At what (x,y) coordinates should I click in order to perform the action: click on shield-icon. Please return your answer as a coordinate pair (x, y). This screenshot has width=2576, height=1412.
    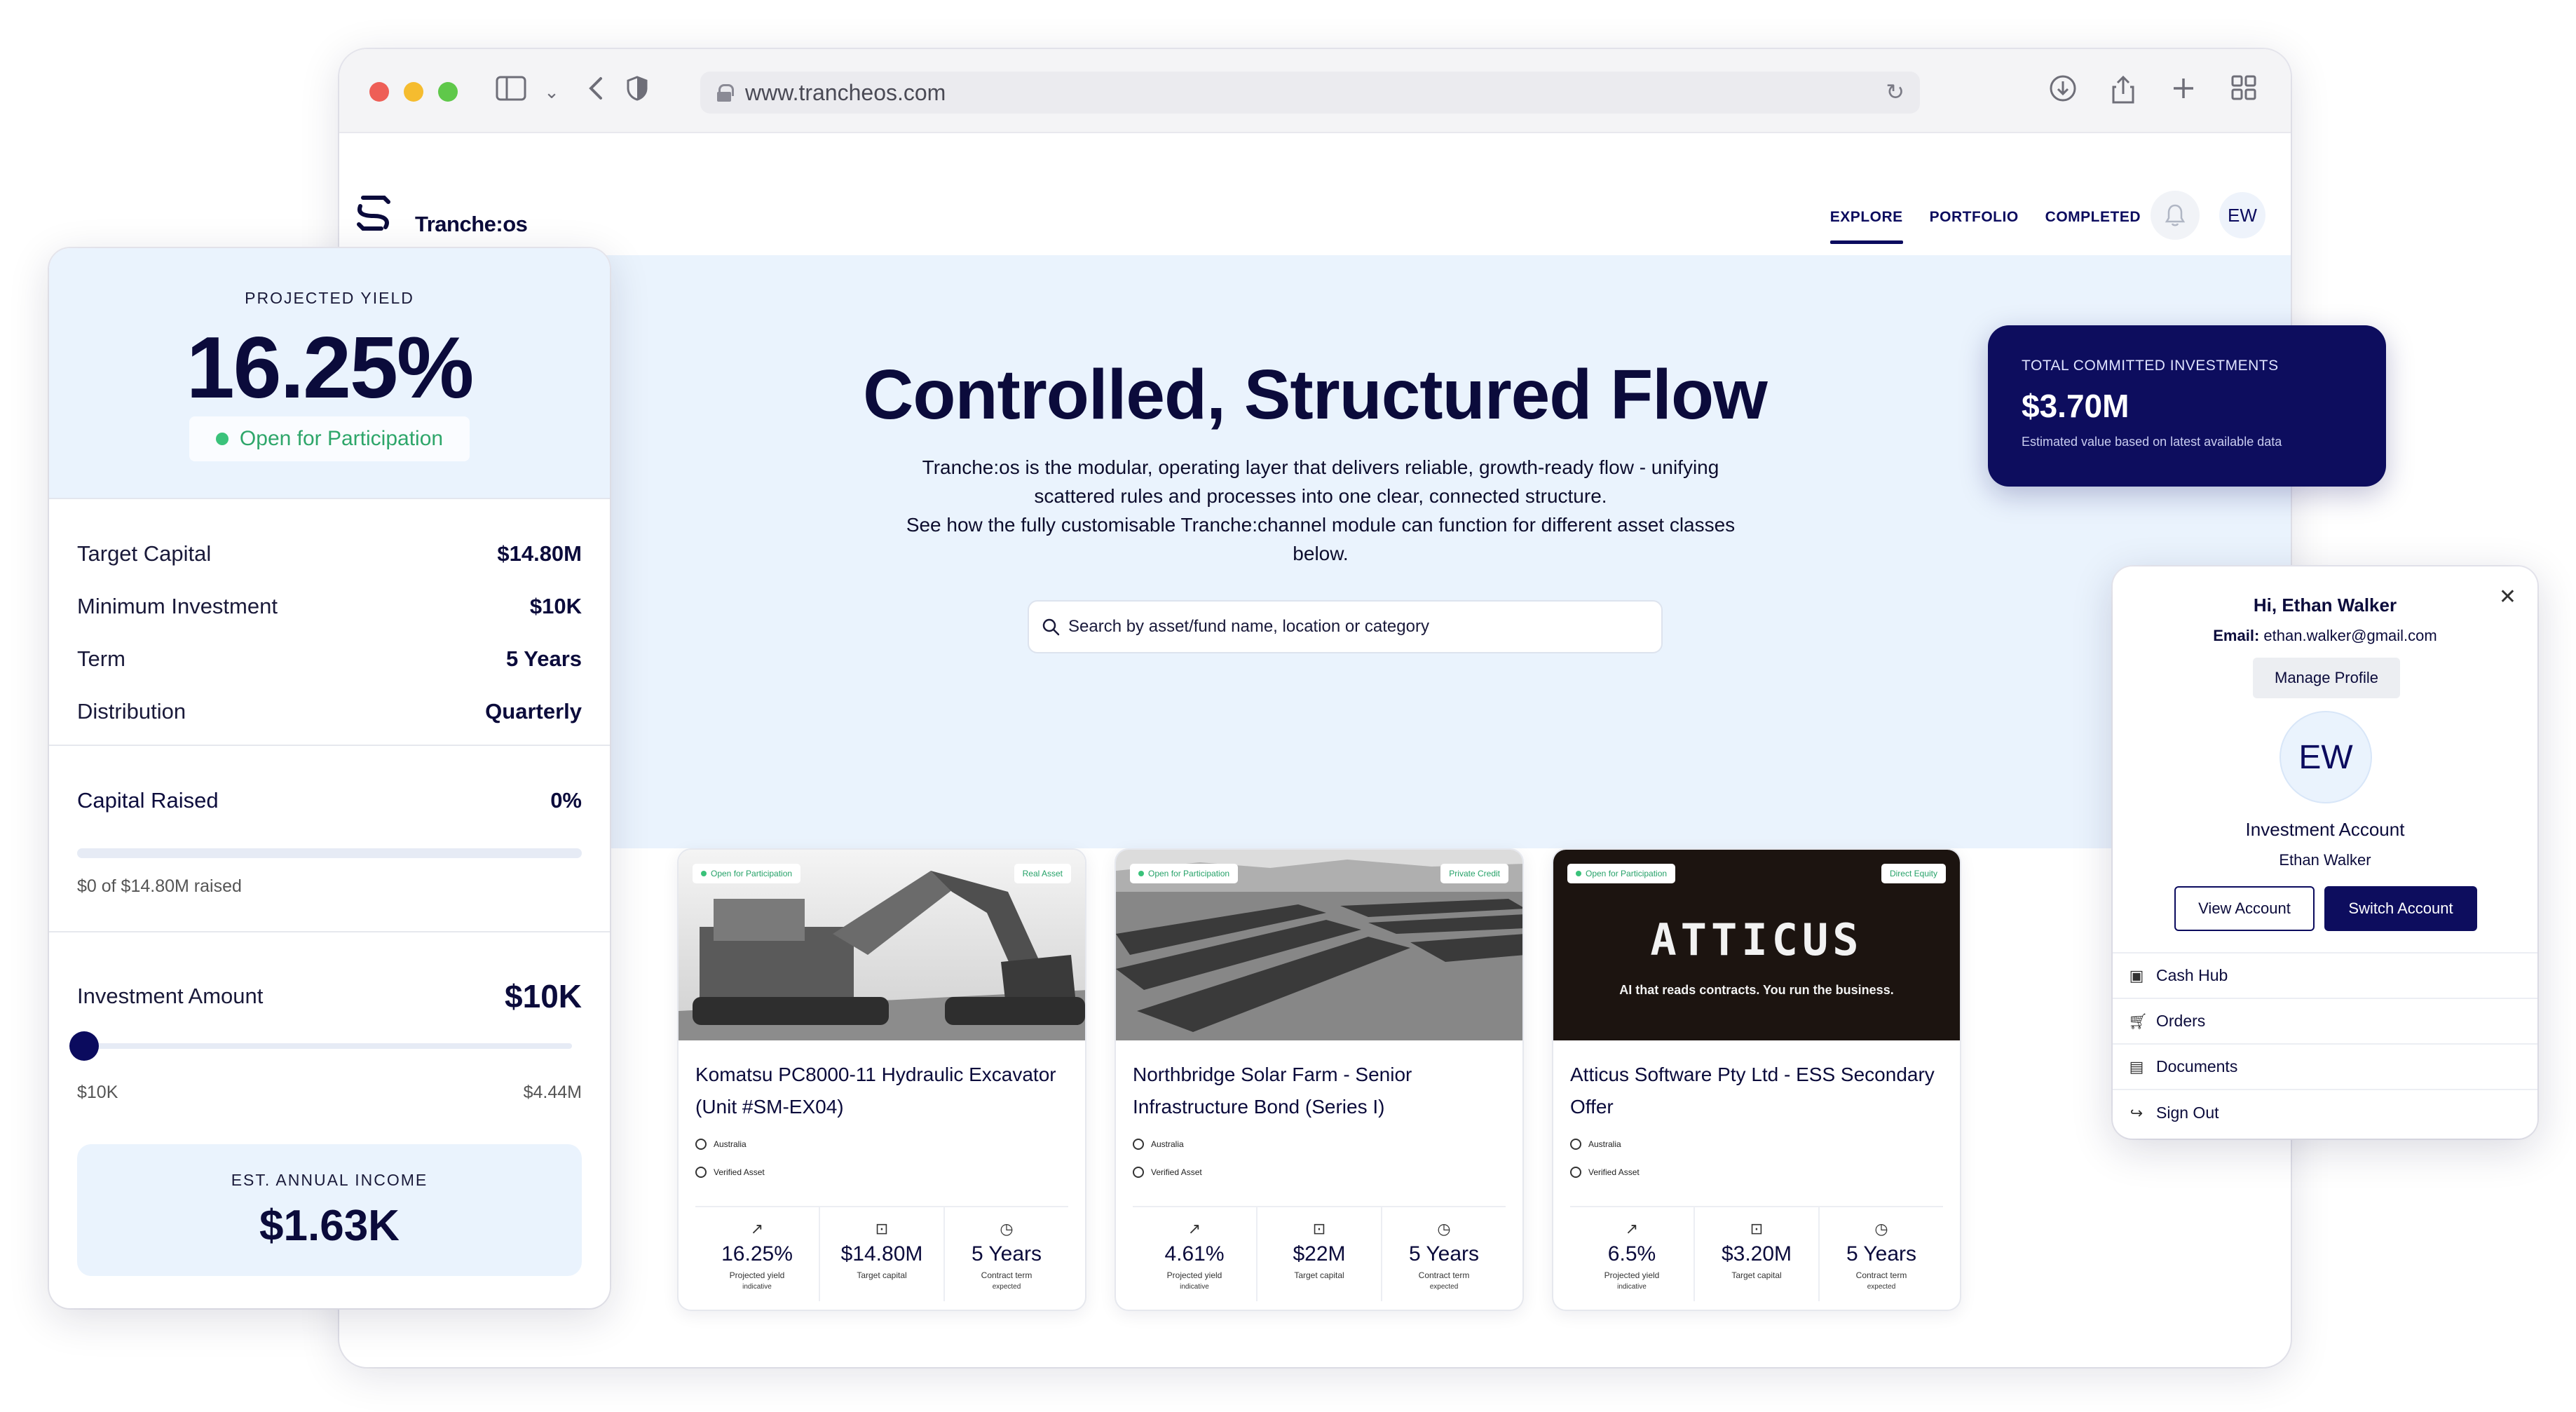
    Looking at the image, I should click on (637, 92).